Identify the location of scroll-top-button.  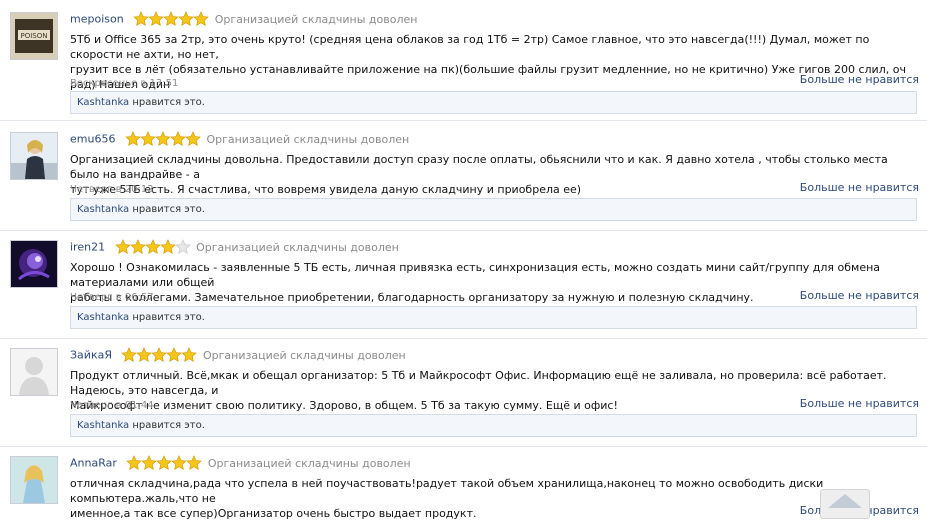
(845, 504).